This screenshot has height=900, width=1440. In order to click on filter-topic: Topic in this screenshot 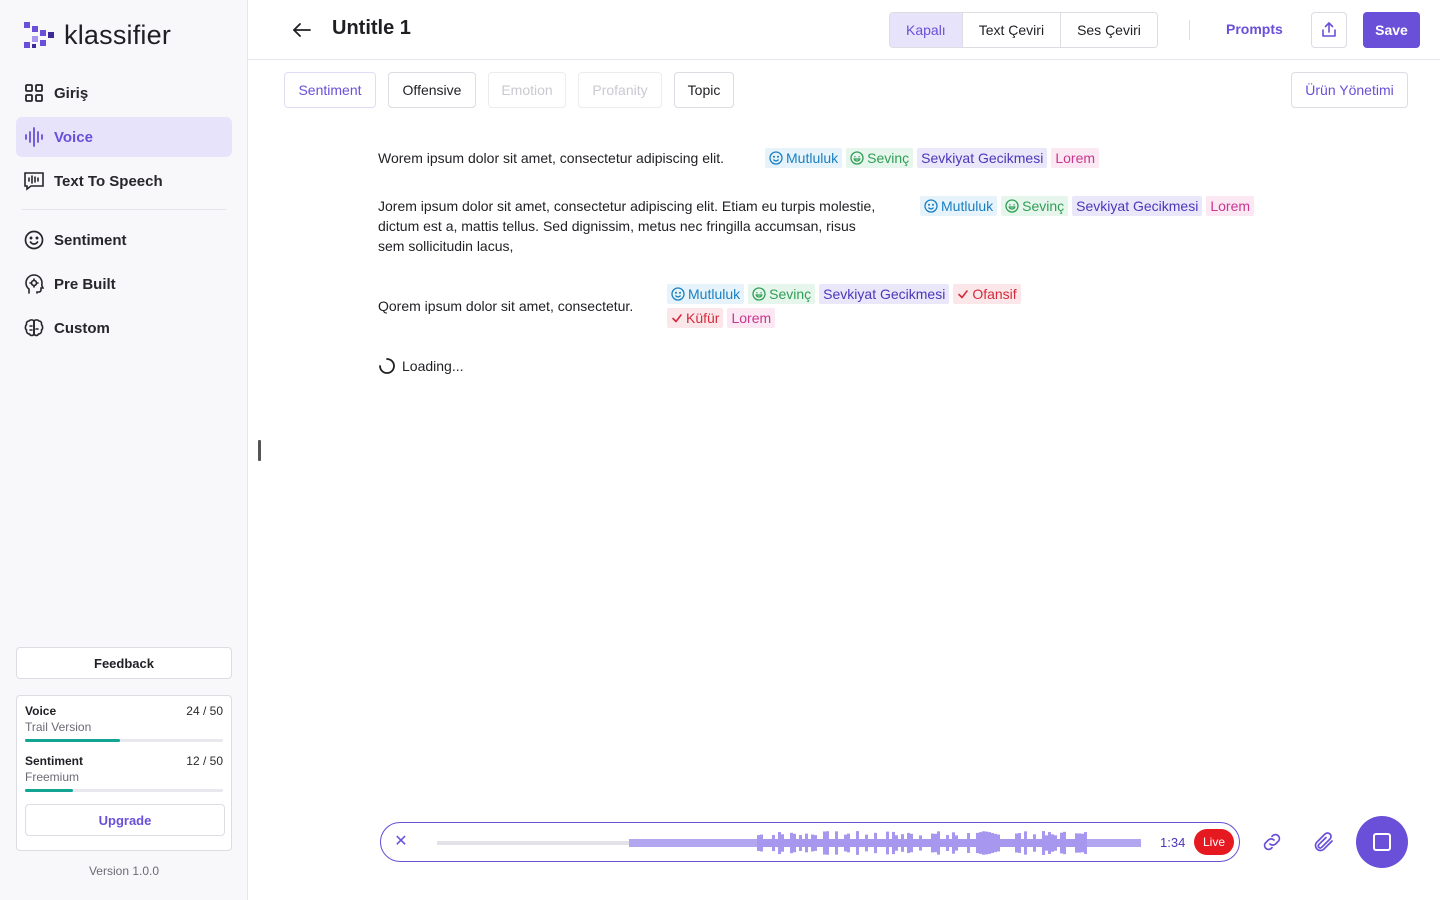, I will do `click(704, 90)`.